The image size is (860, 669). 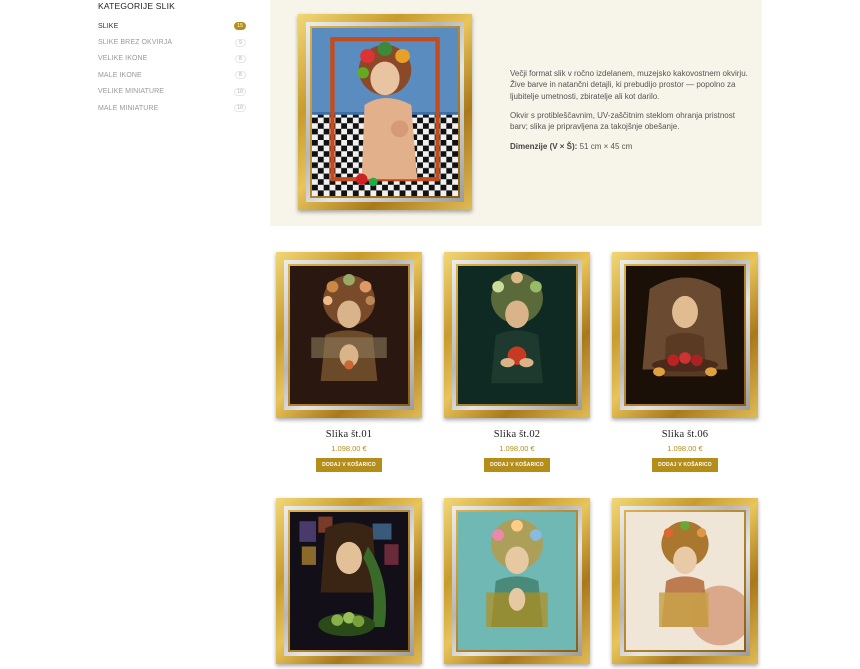 I want to click on product-card: Slika št.06 1.098,00 € DODAJ V KOŠARICO, so click(x=685, y=362).